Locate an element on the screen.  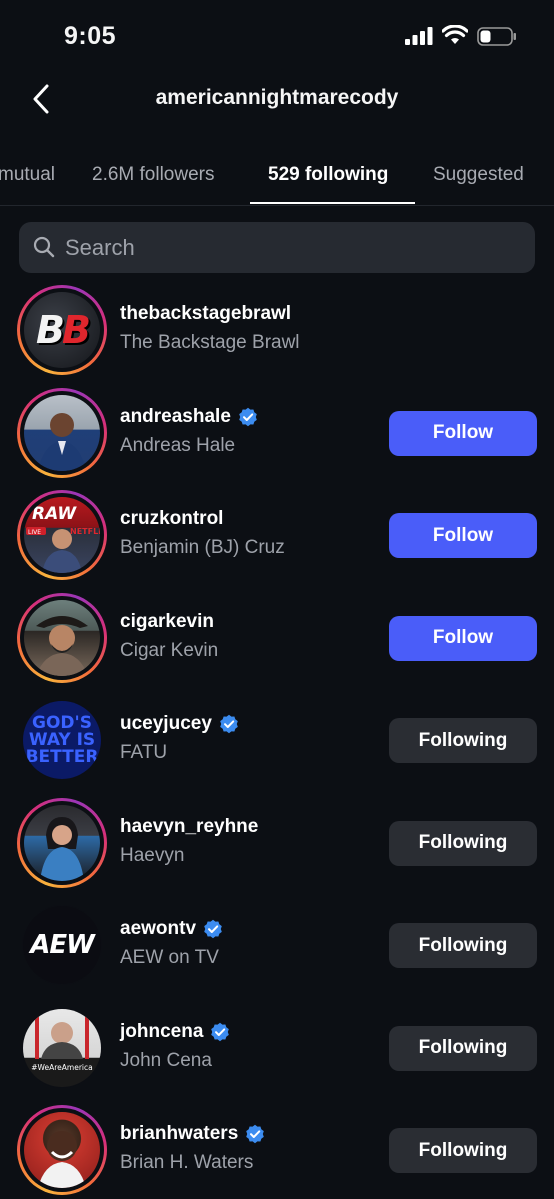
aew-logo: AEW is located at coordinates (62, 945).